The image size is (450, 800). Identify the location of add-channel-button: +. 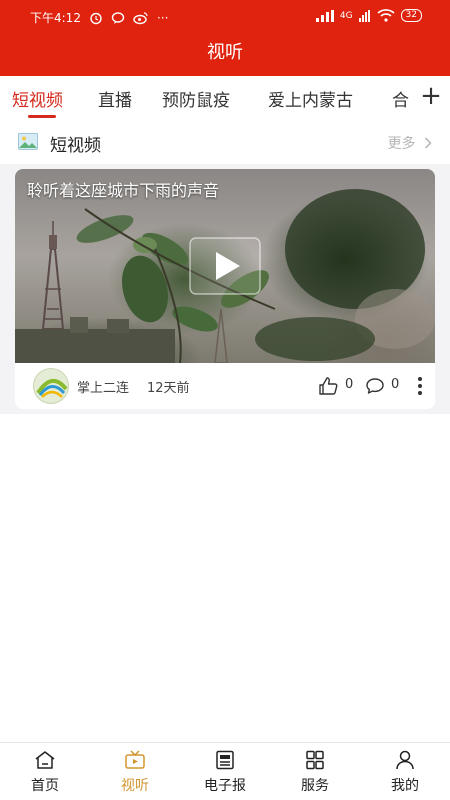
(431, 98).